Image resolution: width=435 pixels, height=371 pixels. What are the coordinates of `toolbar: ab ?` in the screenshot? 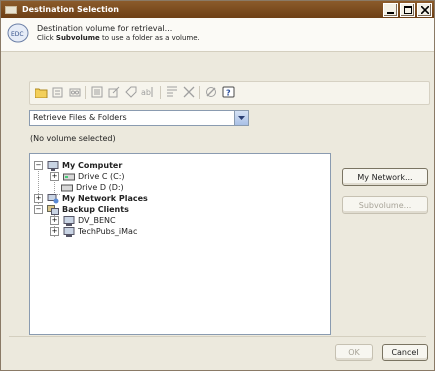 It's located at (229, 93).